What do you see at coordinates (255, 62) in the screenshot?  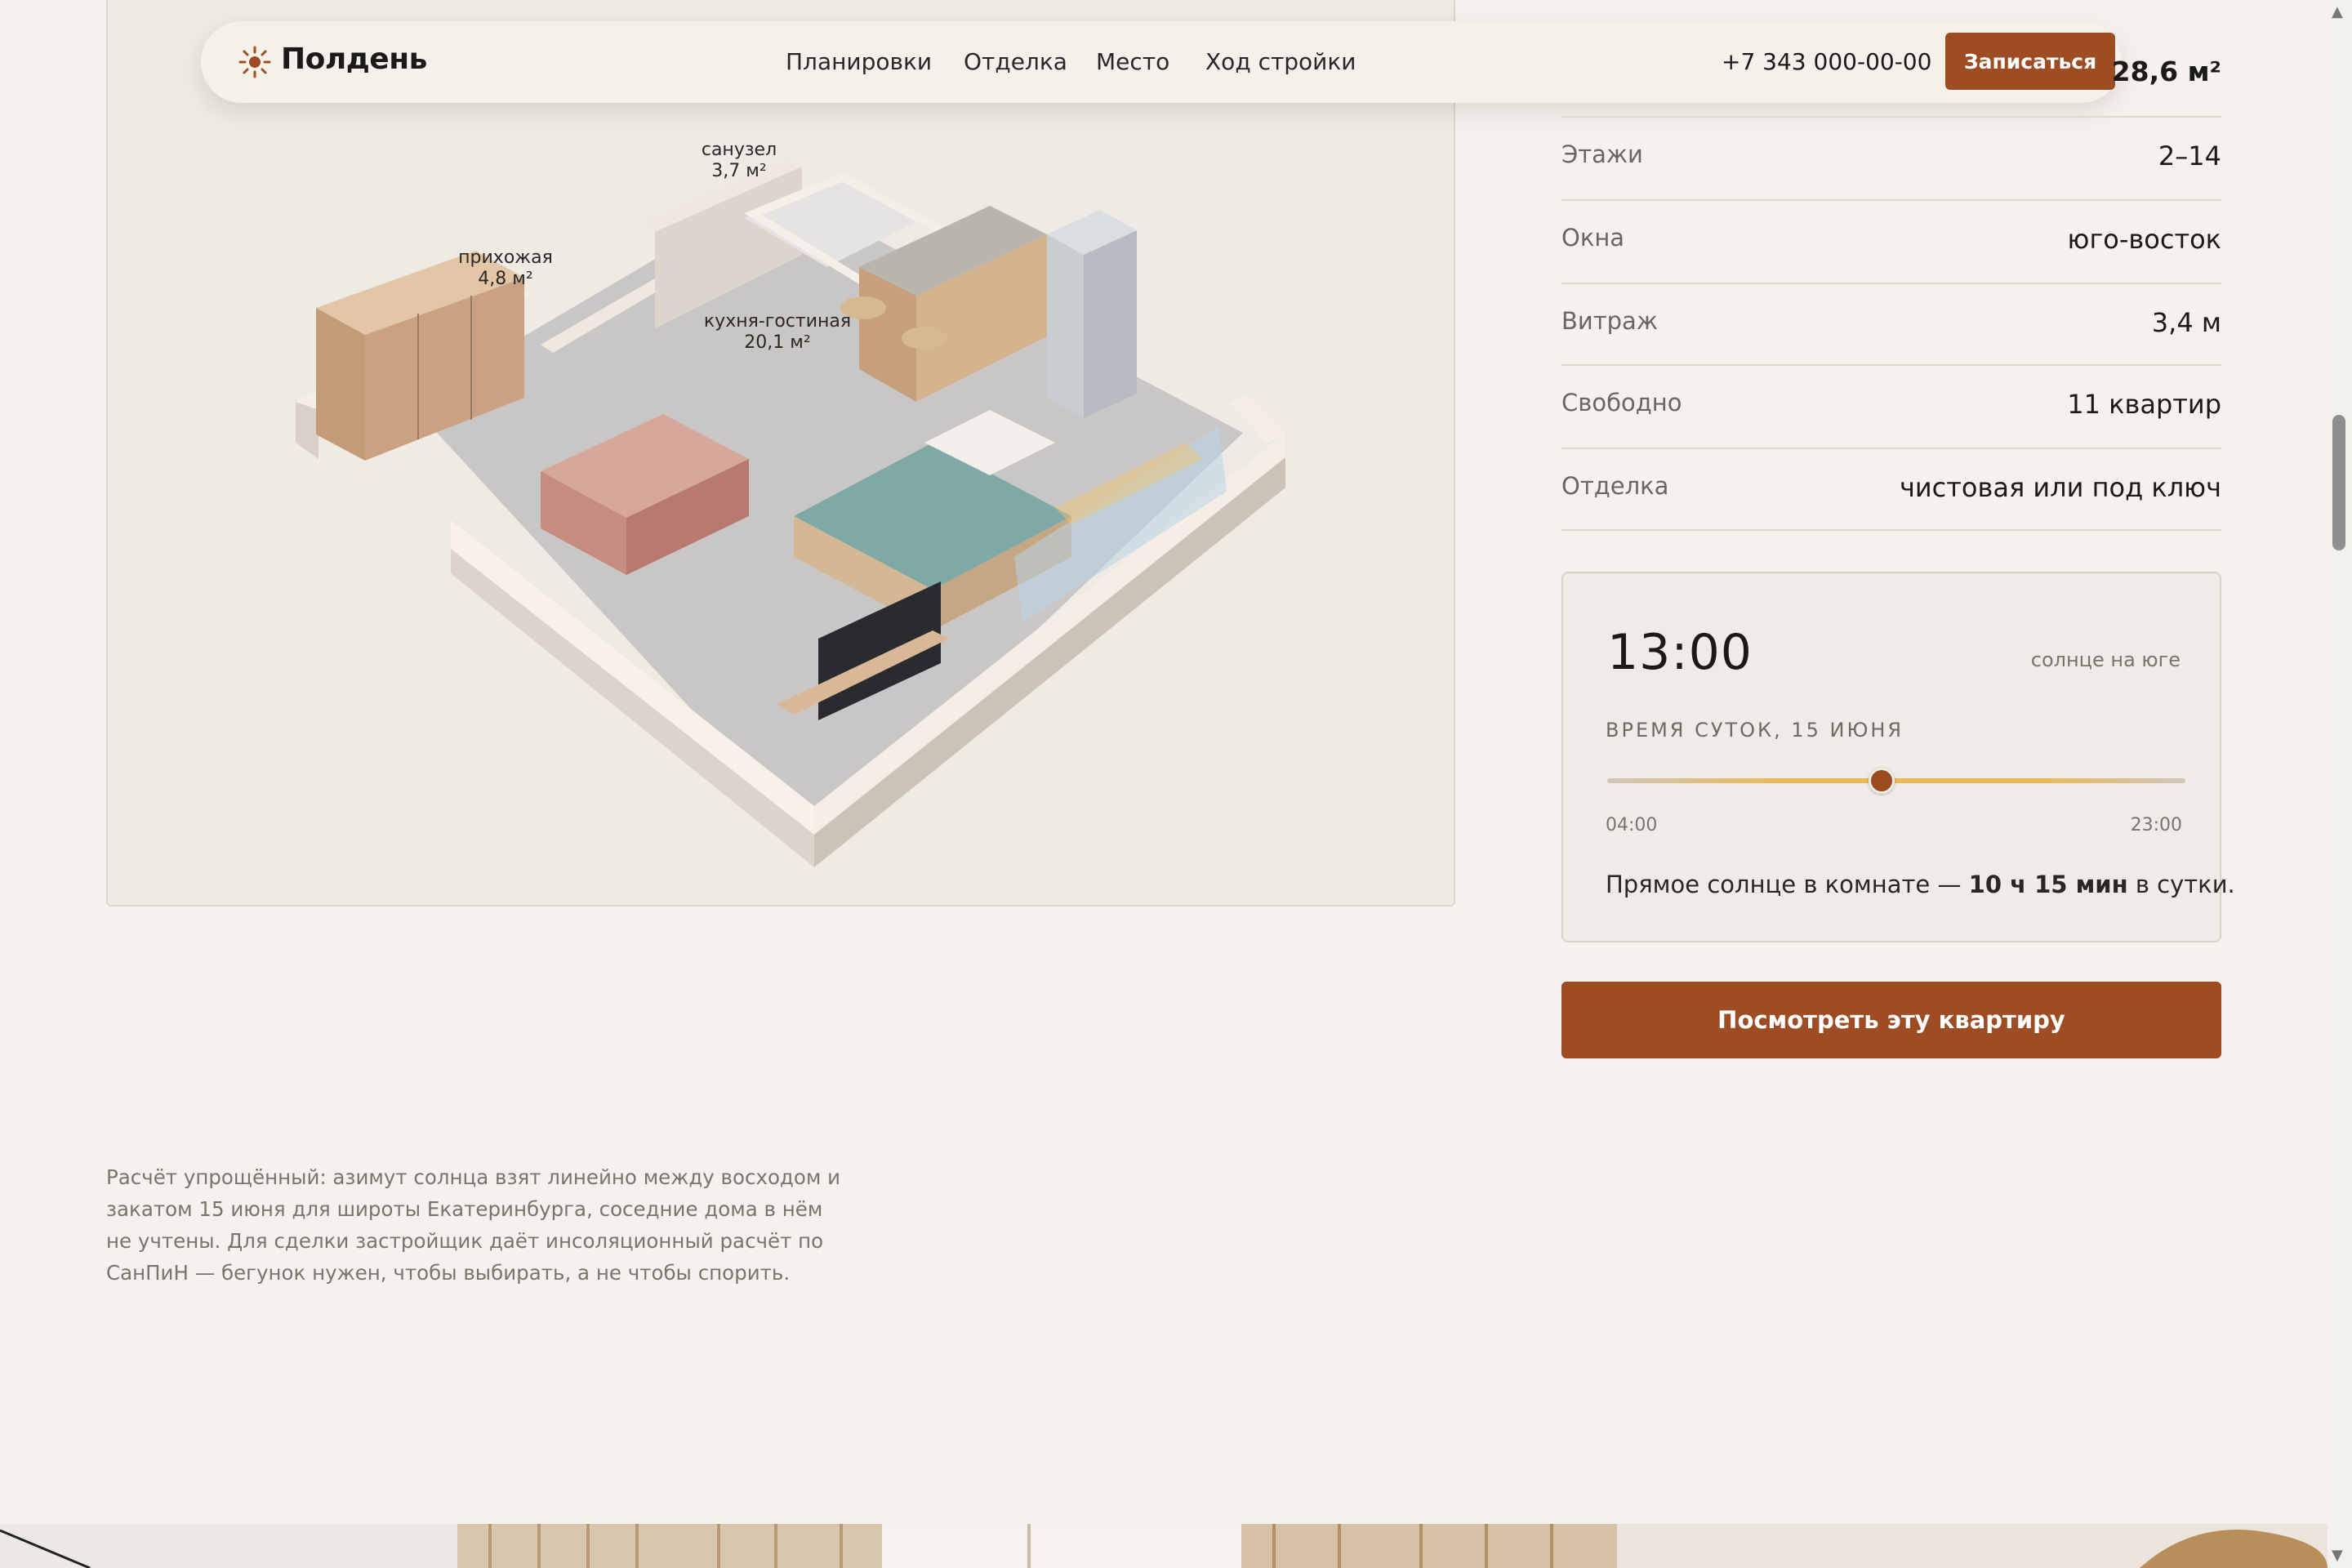 I see `sun-icon` at bounding box center [255, 62].